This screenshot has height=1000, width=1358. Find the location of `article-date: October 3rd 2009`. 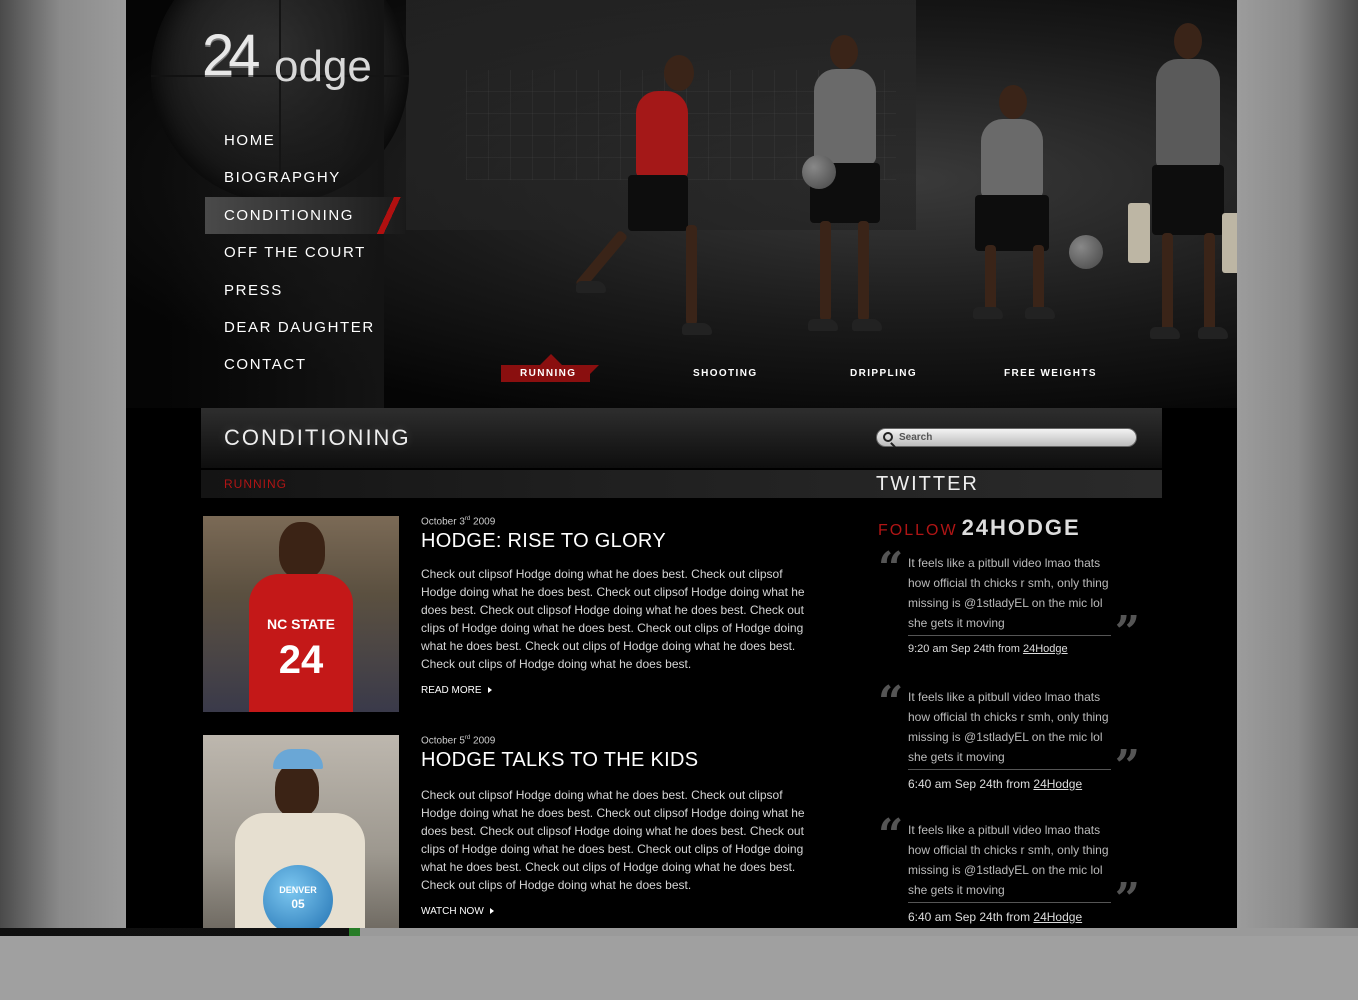

article-date: October 3rd 2009 is located at coordinates (458, 522).